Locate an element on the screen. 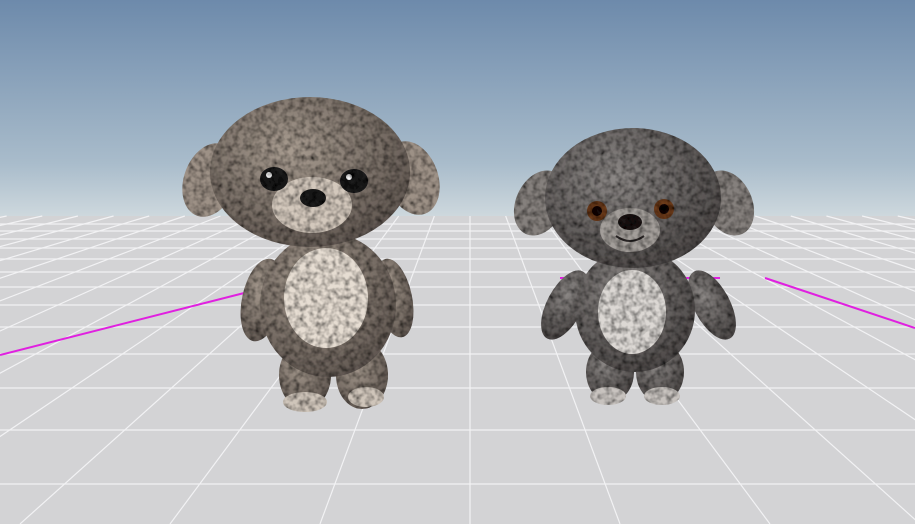  left-dog-eye-right-highlight is located at coordinates (349, 177).